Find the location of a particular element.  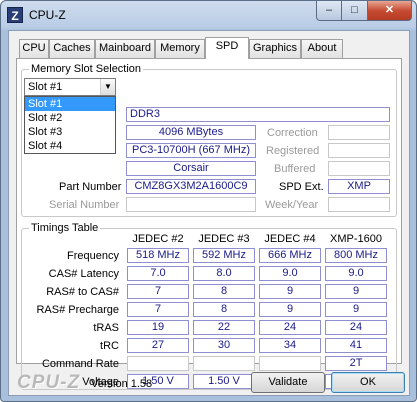

correction-field is located at coordinates (359, 132).